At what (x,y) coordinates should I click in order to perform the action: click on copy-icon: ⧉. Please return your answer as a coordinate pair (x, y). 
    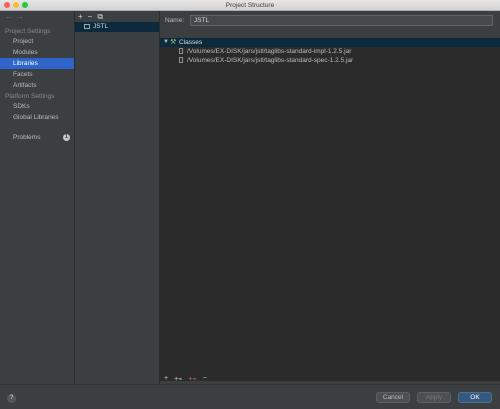
    Looking at the image, I should click on (100, 17).